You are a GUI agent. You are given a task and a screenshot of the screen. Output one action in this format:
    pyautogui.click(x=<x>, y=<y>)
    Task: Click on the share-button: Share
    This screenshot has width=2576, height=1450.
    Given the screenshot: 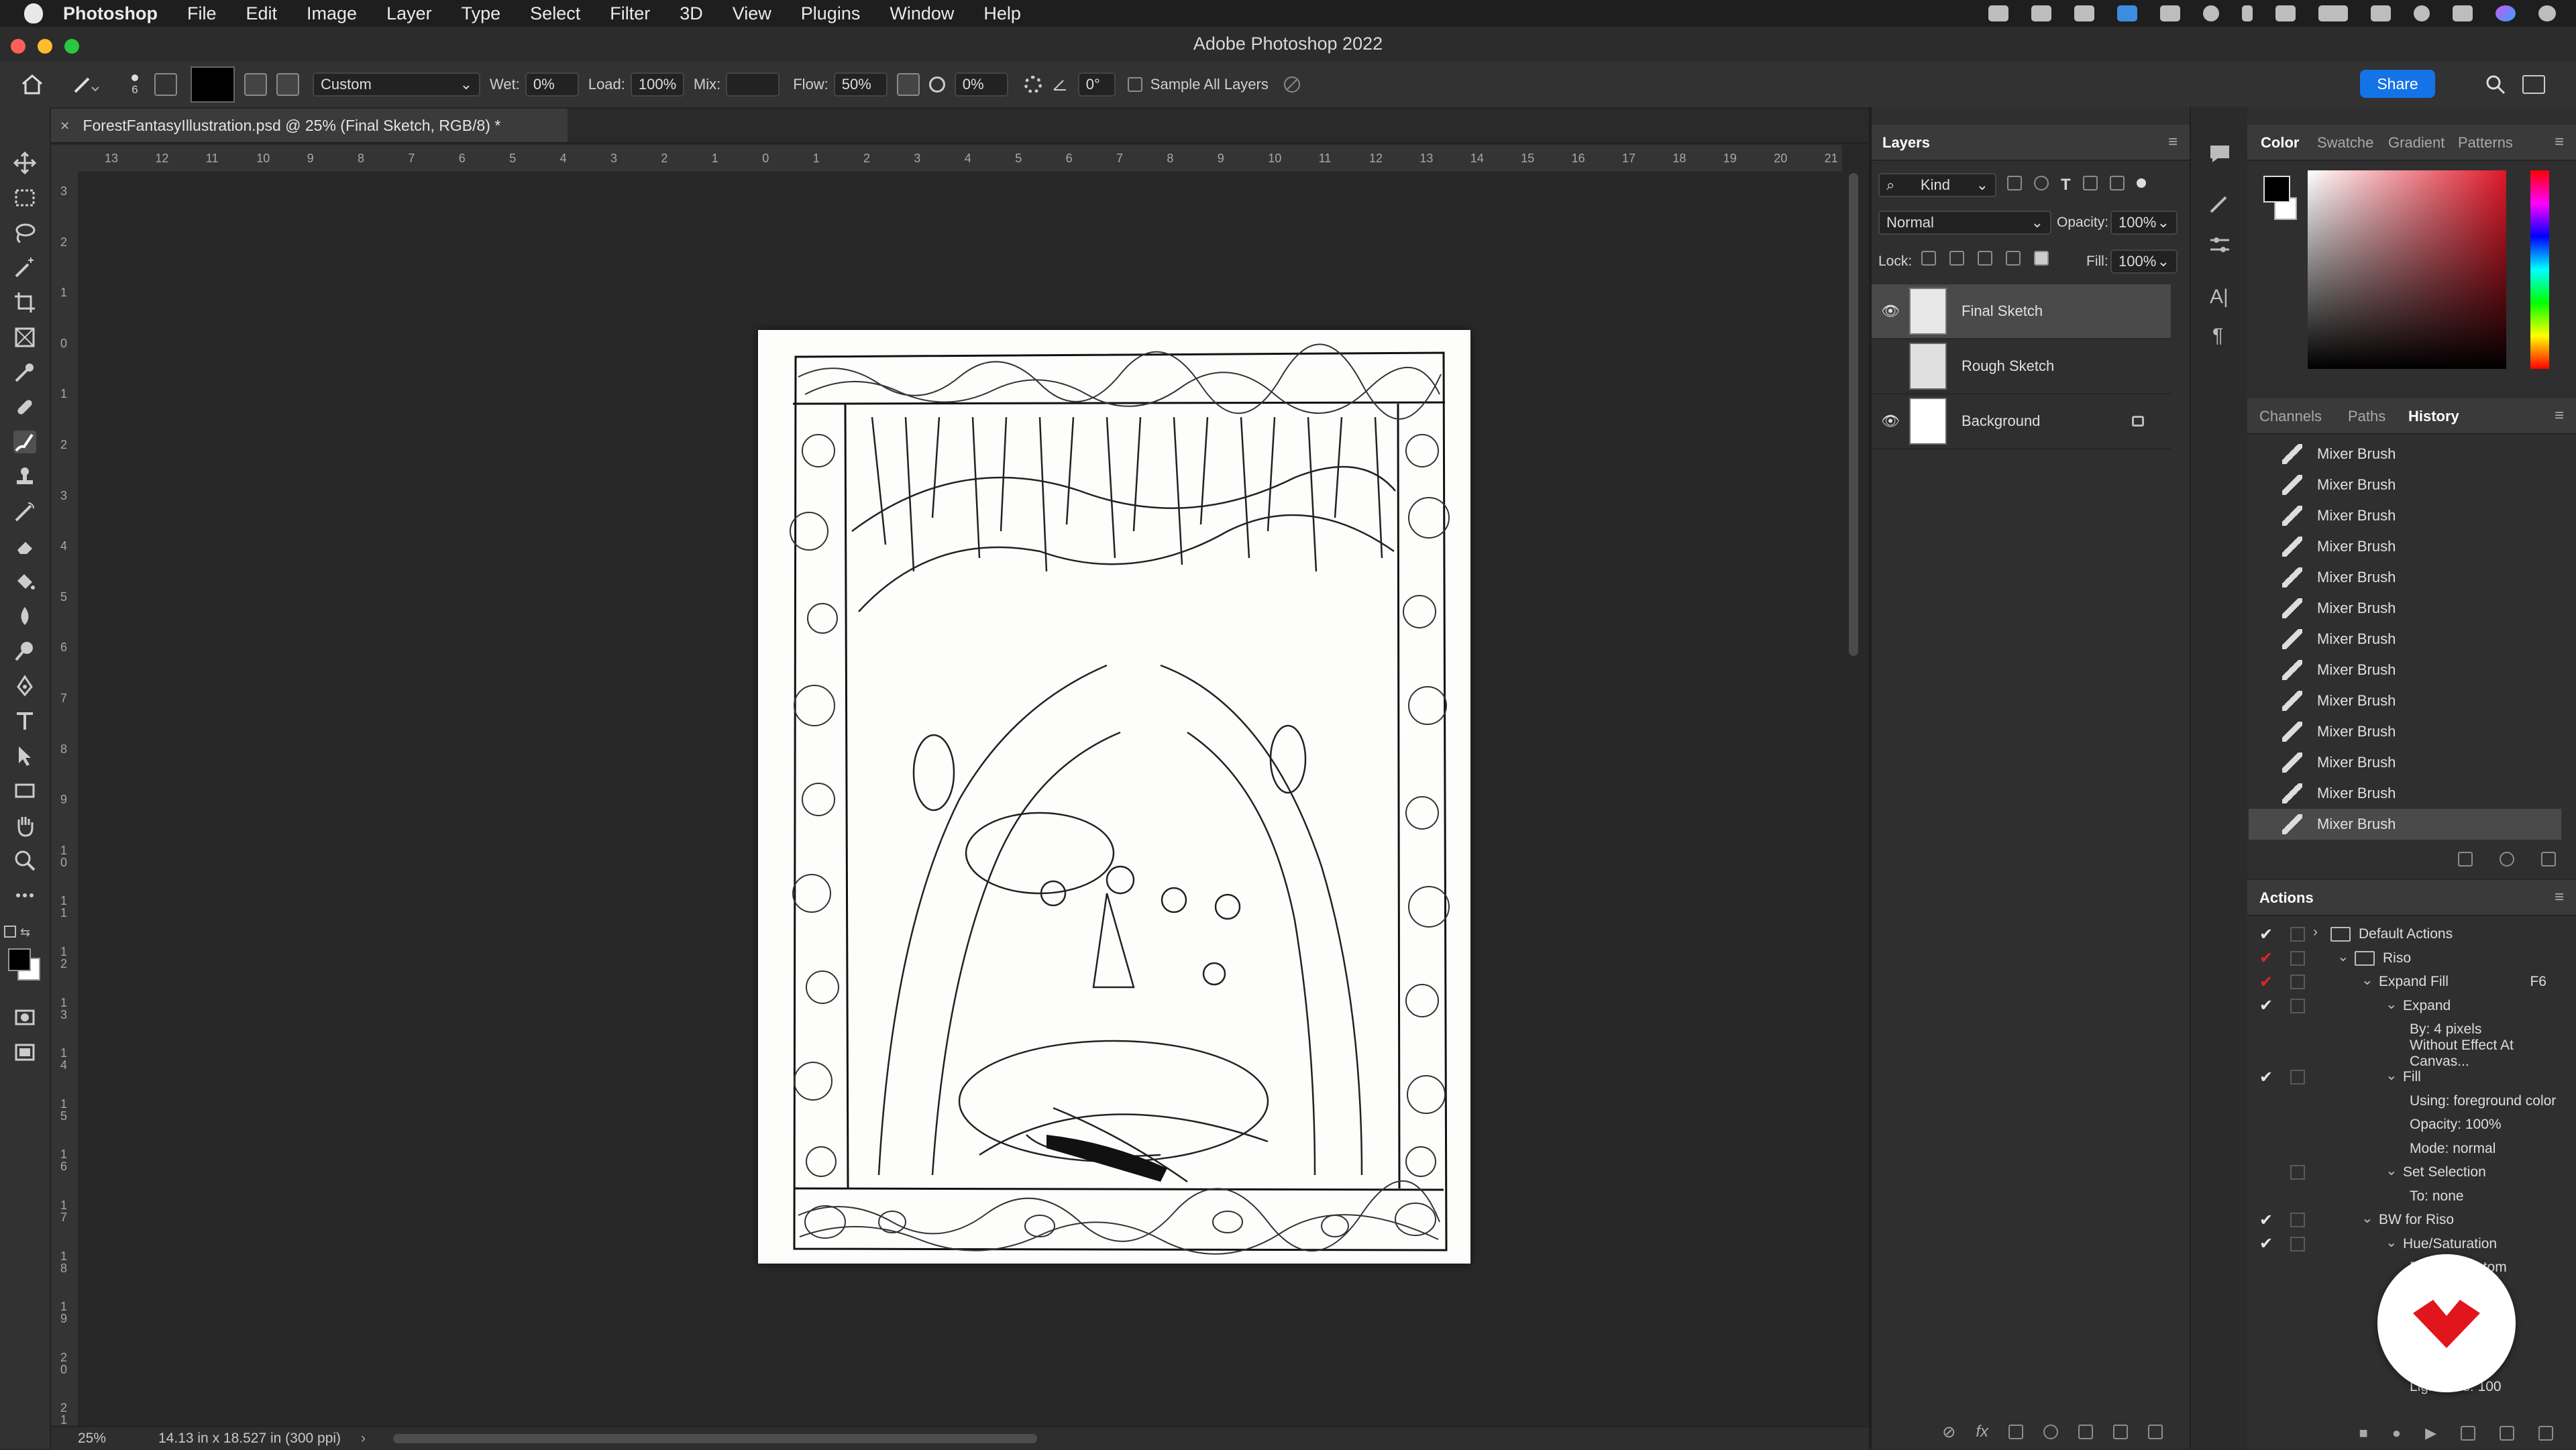 What is the action you would take?
    pyautogui.click(x=2397, y=84)
    